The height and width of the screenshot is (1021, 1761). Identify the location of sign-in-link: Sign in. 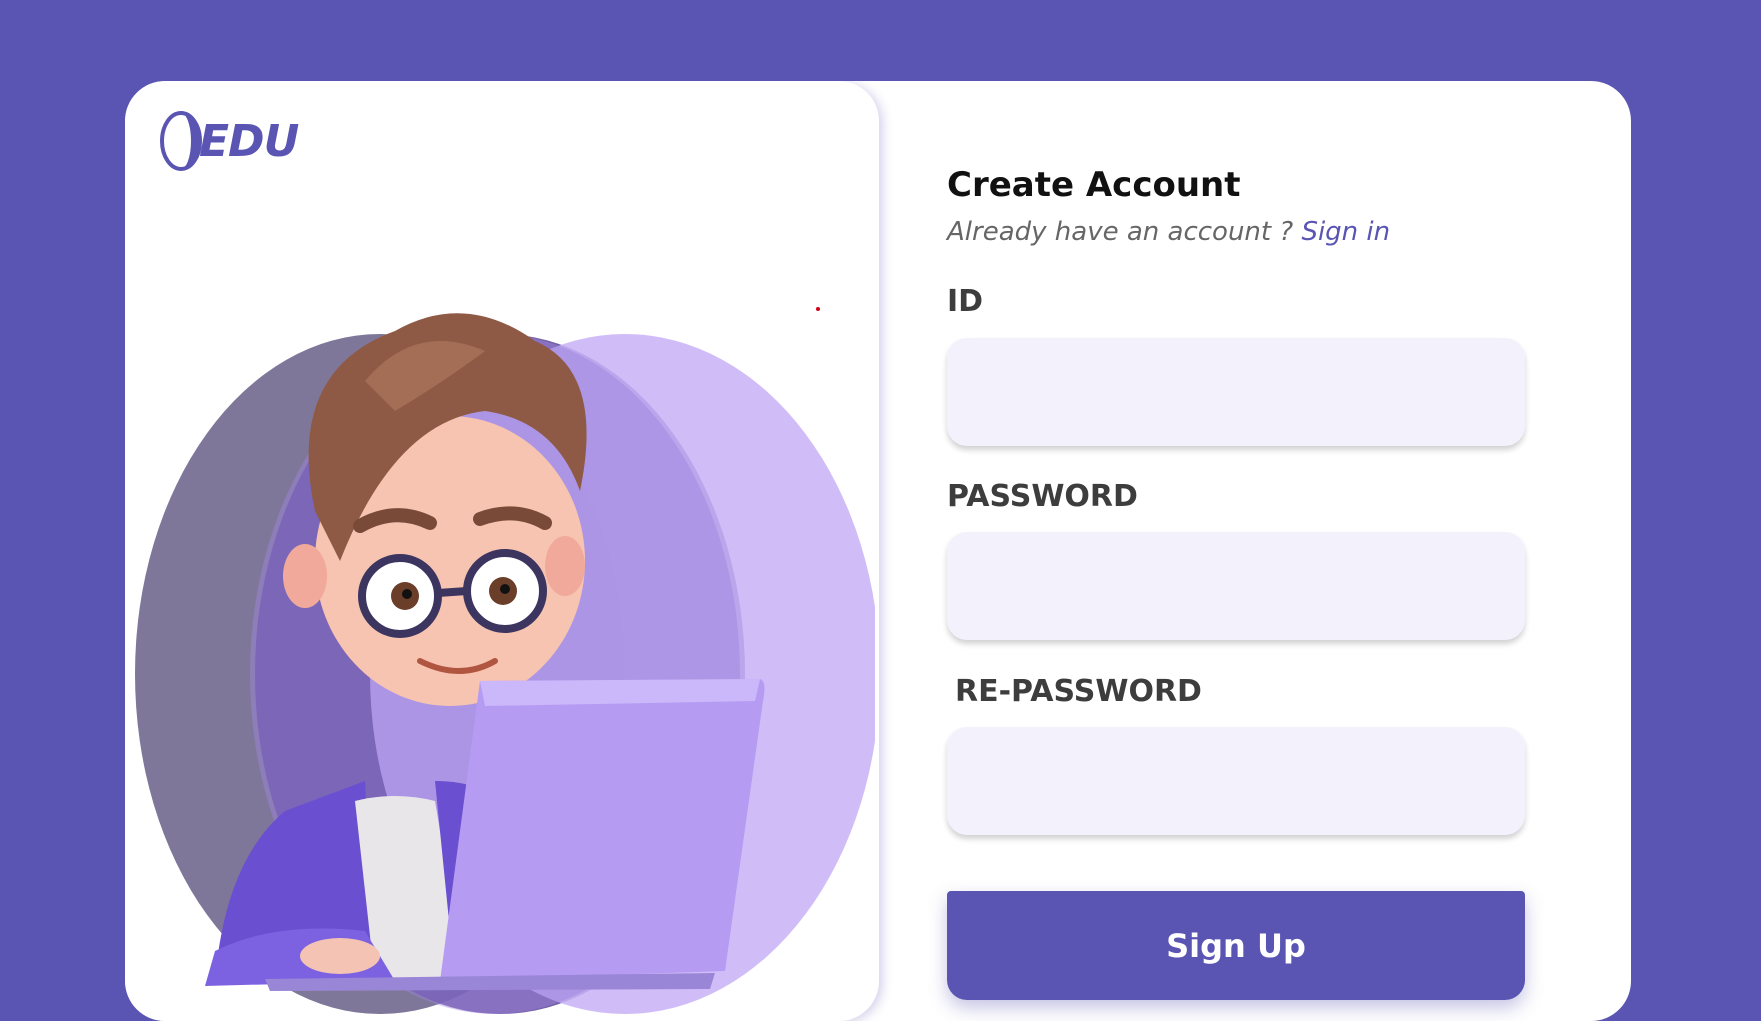
(1345, 232).